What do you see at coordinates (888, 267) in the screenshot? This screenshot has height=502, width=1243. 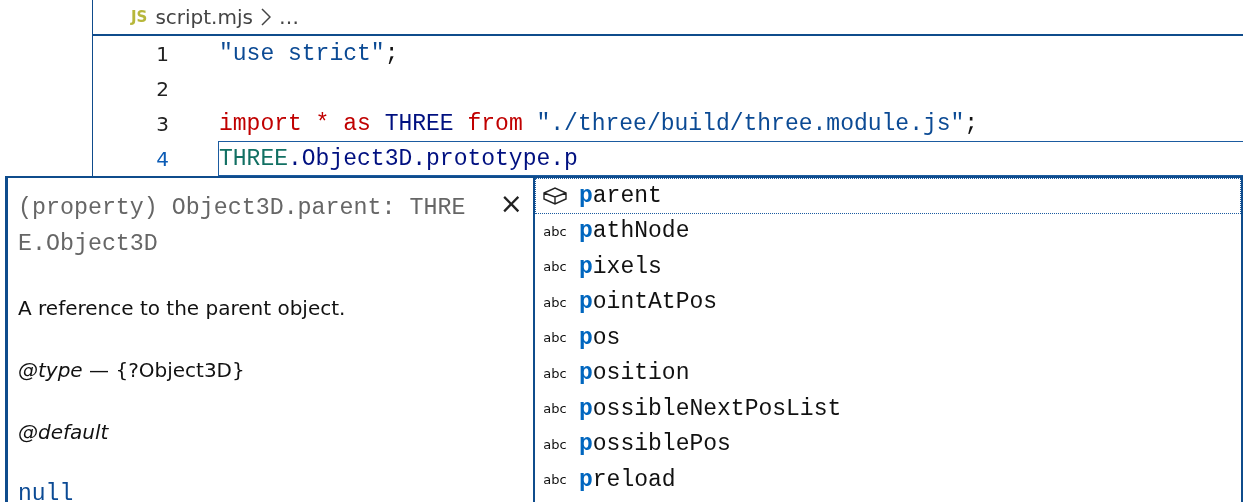 I see `suggestion-item: abc pixels` at bounding box center [888, 267].